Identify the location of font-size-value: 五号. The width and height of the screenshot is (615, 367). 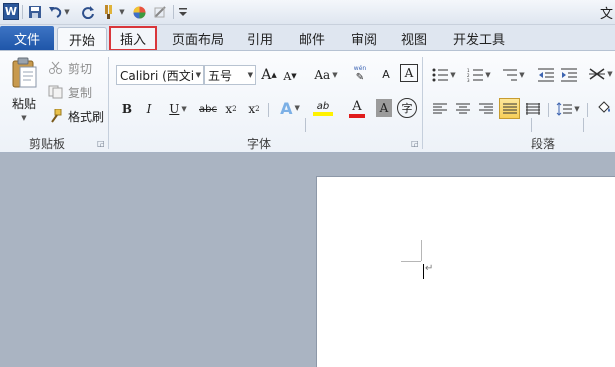
(220, 75).